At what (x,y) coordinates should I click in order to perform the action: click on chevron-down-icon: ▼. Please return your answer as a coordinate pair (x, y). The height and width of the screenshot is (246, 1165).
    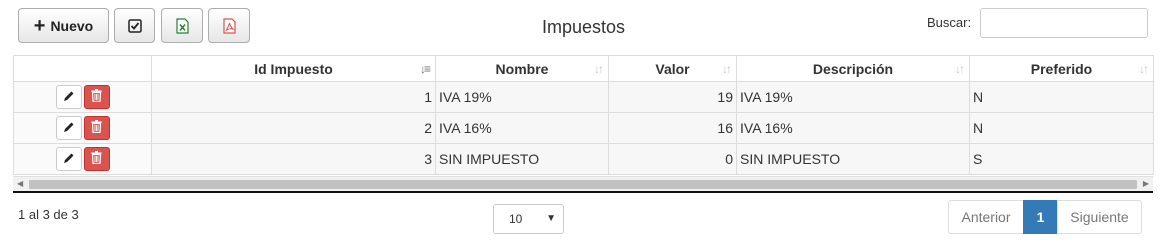
    Looking at the image, I should click on (551, 218).